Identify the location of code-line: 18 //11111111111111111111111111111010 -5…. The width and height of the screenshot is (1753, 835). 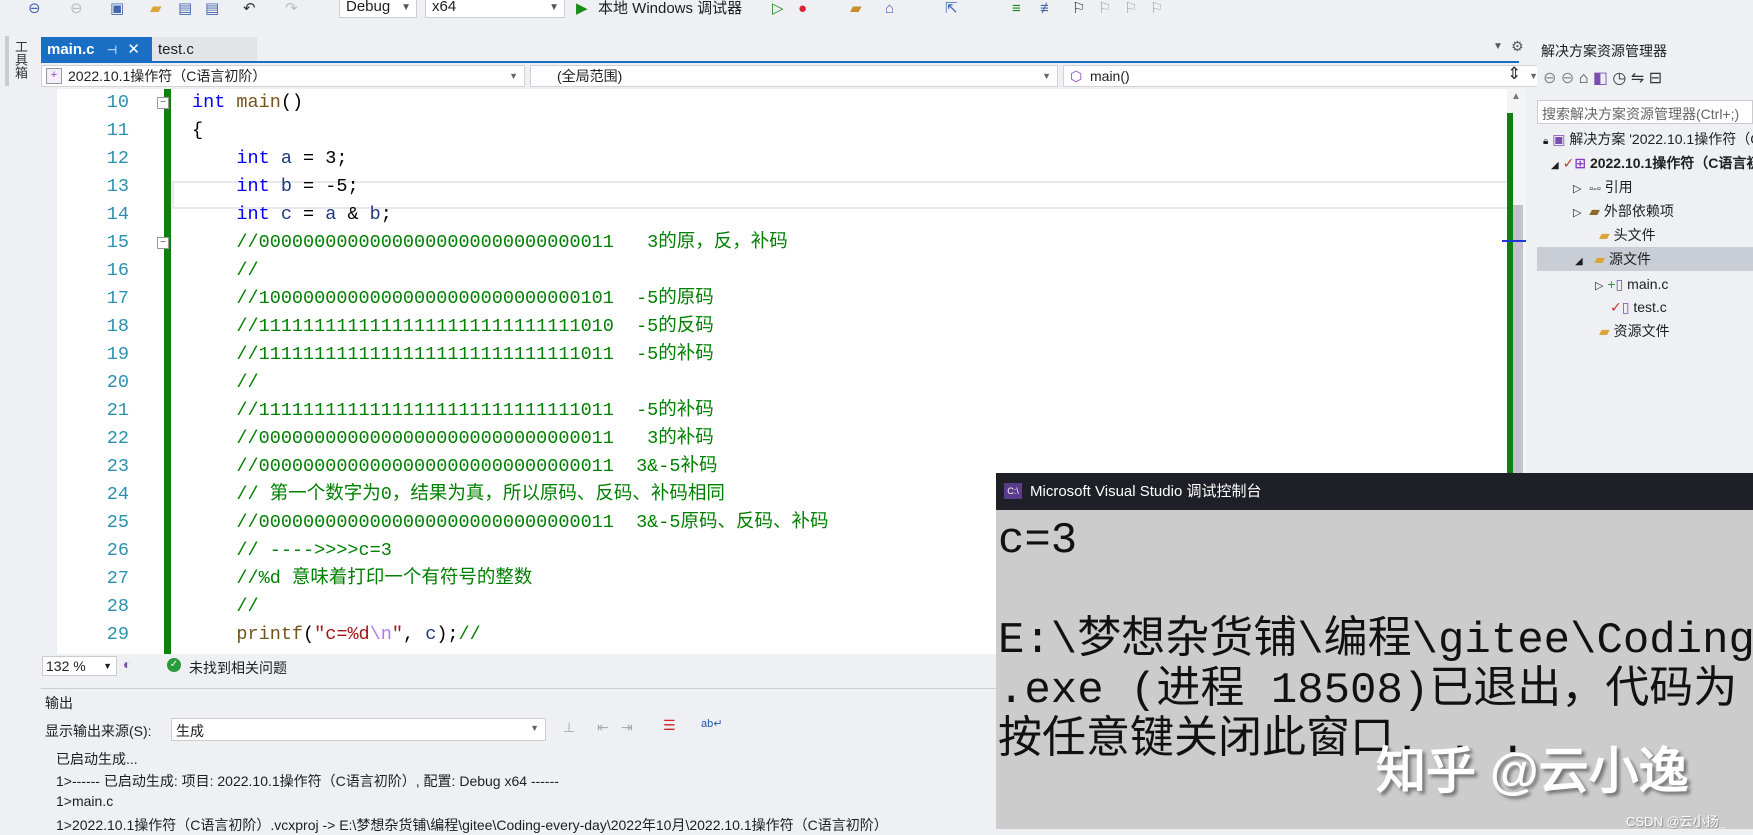
(774, 327).